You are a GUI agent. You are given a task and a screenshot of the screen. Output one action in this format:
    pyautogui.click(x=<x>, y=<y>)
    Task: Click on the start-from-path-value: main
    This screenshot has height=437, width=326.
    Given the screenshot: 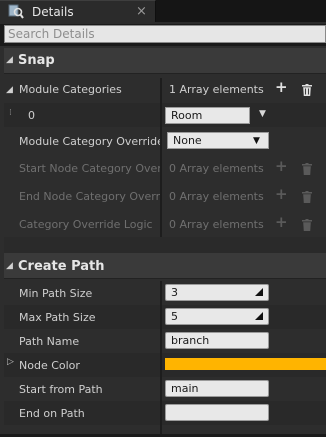 What is the action you would take?
    pyautogui.click(x=185, y=388)
    